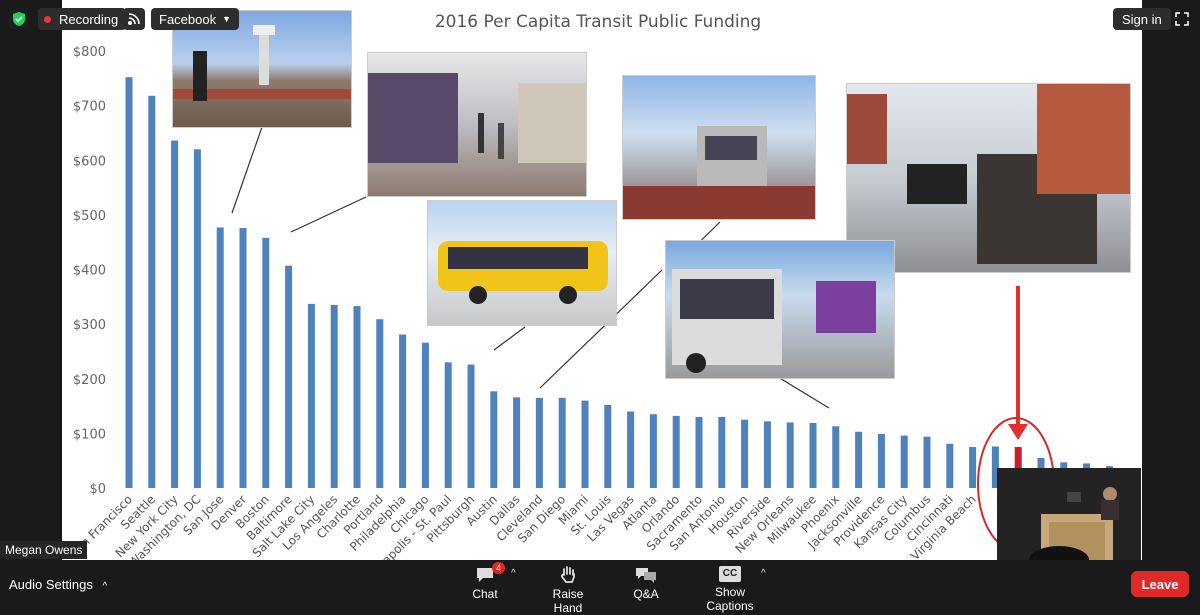  What do you see at coordinates (562, 442) in the screenshot?
I see `bar-san-diego` at bounding box center [562, 442].